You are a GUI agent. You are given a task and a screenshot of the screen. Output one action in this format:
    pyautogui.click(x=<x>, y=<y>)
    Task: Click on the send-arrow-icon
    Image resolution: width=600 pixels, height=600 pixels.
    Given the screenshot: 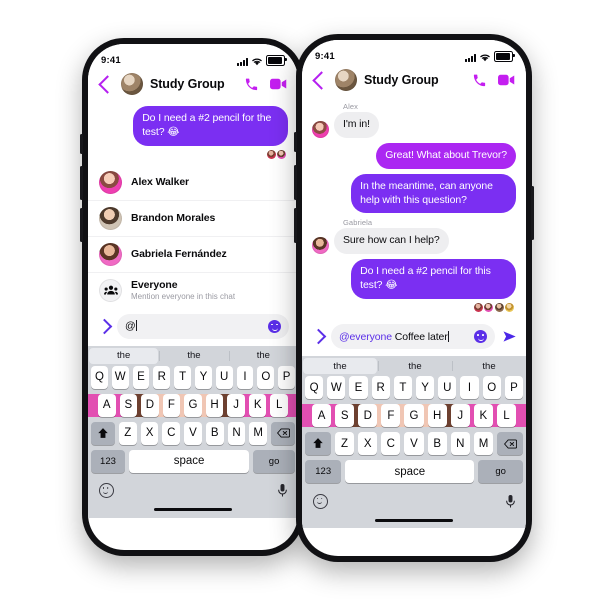 What is the action you would take?
    pyautogui.click(x=509, y=336)
    